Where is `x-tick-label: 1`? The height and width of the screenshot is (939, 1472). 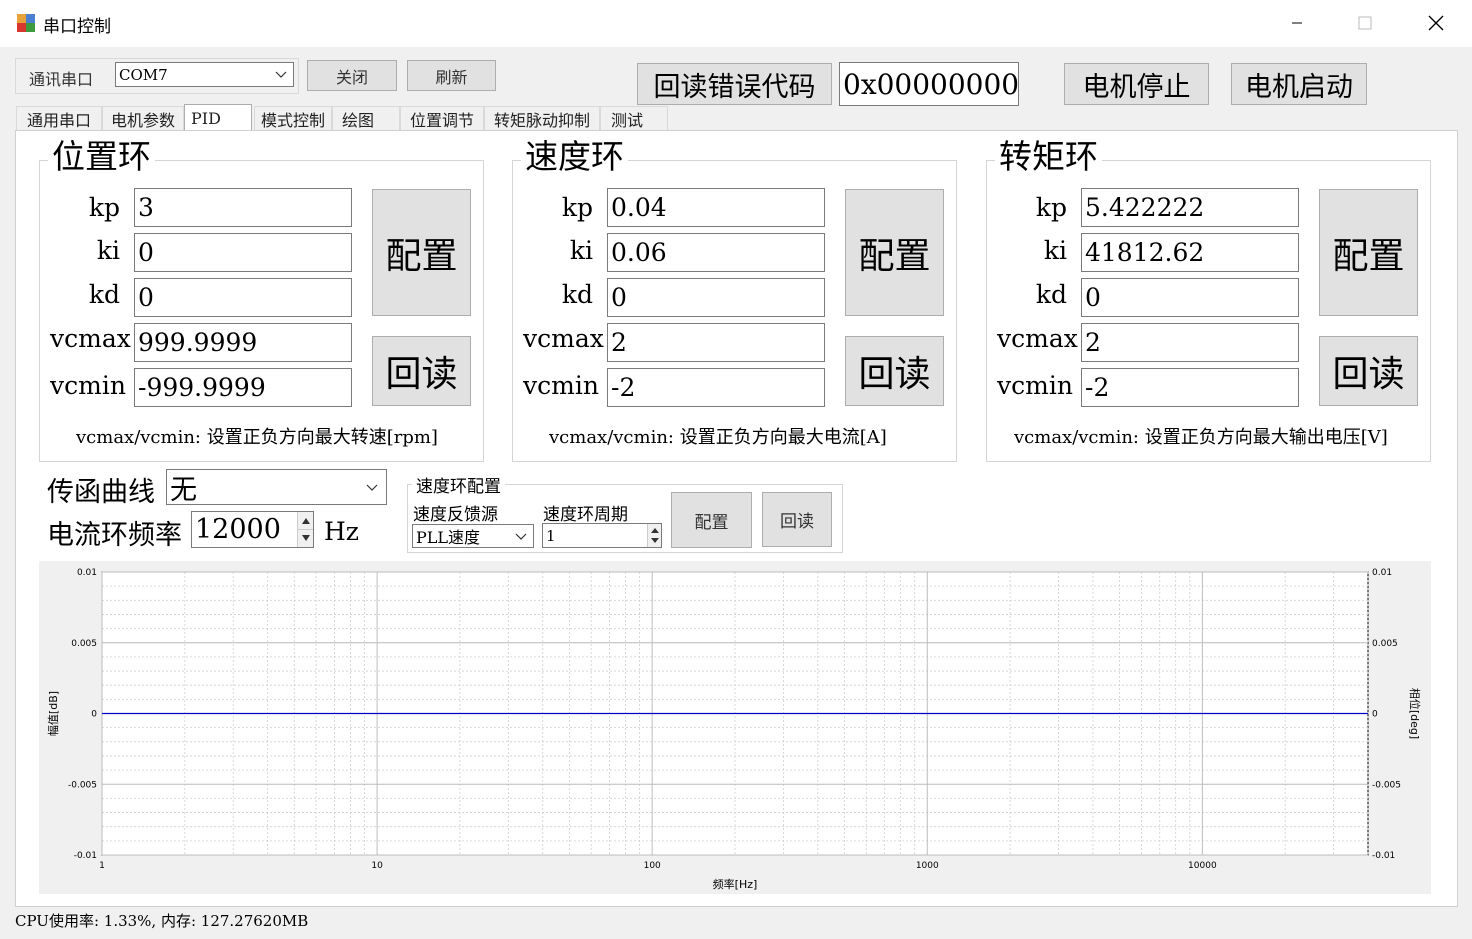
x-tick-label: 1 is located at coordinates (102, 866).